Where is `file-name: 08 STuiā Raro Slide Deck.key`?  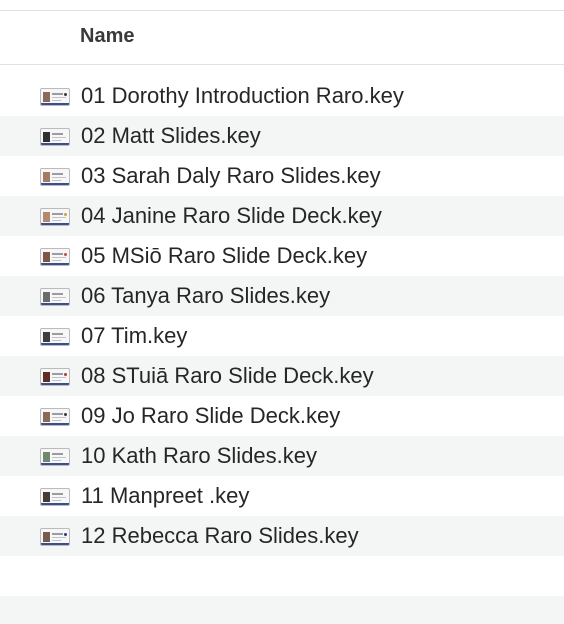 file-name: 08 STuiā Raro Slide Deck.key is located at coordinates (227, 375).